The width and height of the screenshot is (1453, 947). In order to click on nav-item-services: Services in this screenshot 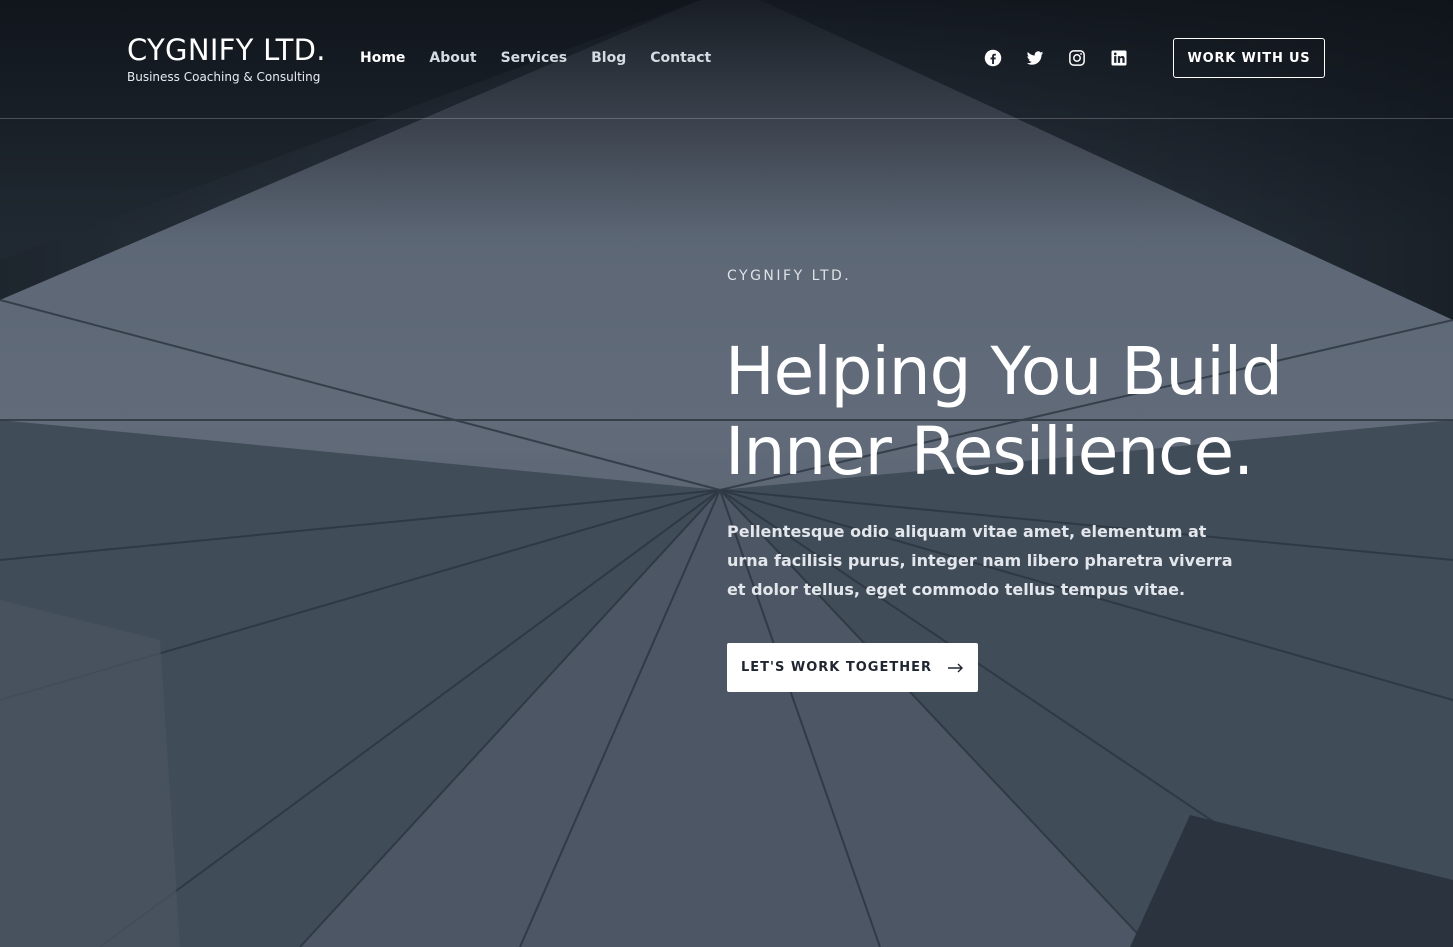, I will do `click(534, 58)`.